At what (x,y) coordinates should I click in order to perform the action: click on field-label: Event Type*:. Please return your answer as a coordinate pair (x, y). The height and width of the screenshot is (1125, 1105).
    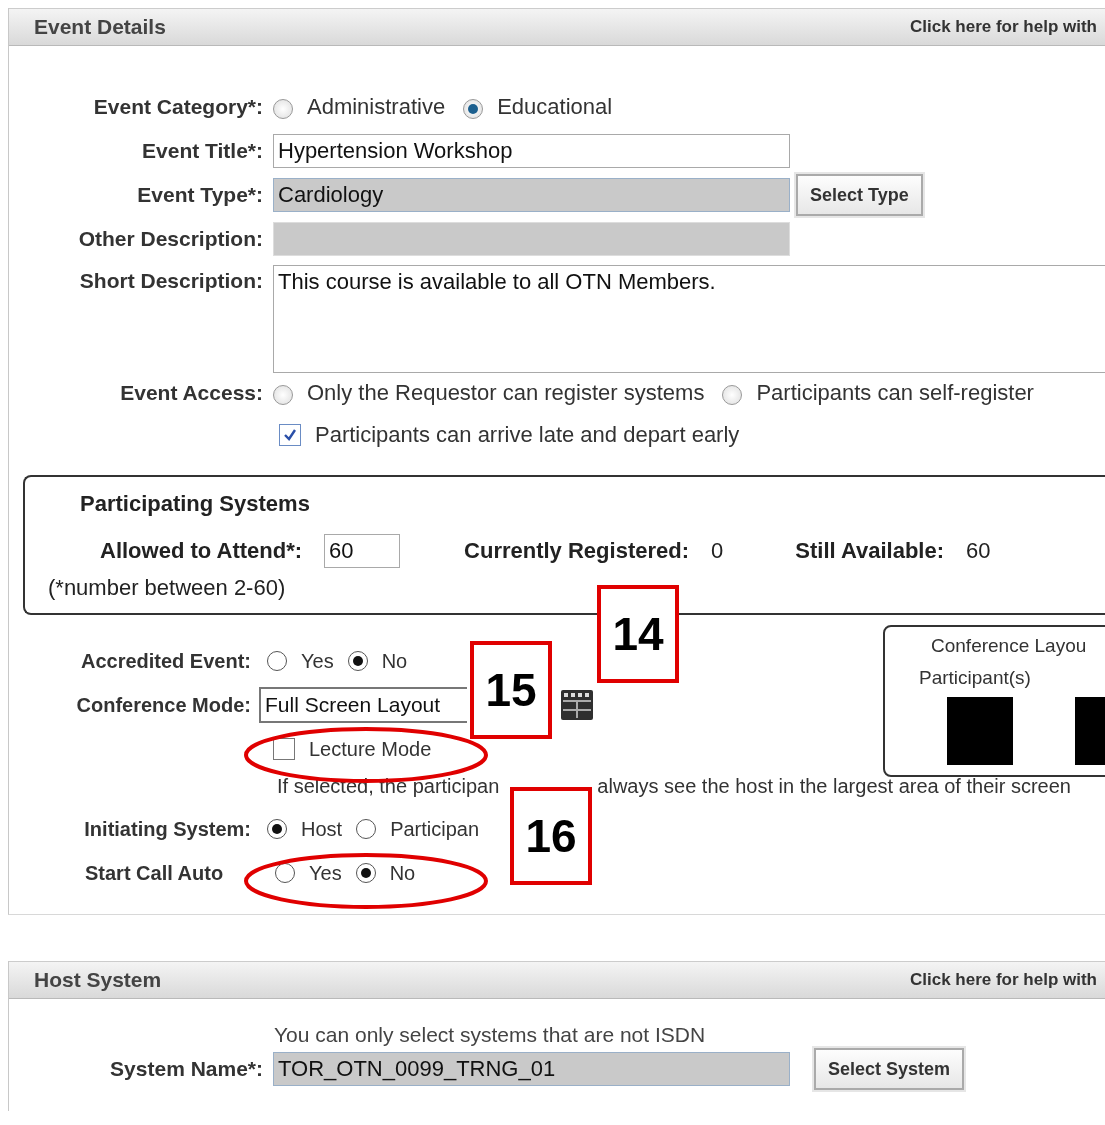
    Looking at the image, I should click on (200, 195).